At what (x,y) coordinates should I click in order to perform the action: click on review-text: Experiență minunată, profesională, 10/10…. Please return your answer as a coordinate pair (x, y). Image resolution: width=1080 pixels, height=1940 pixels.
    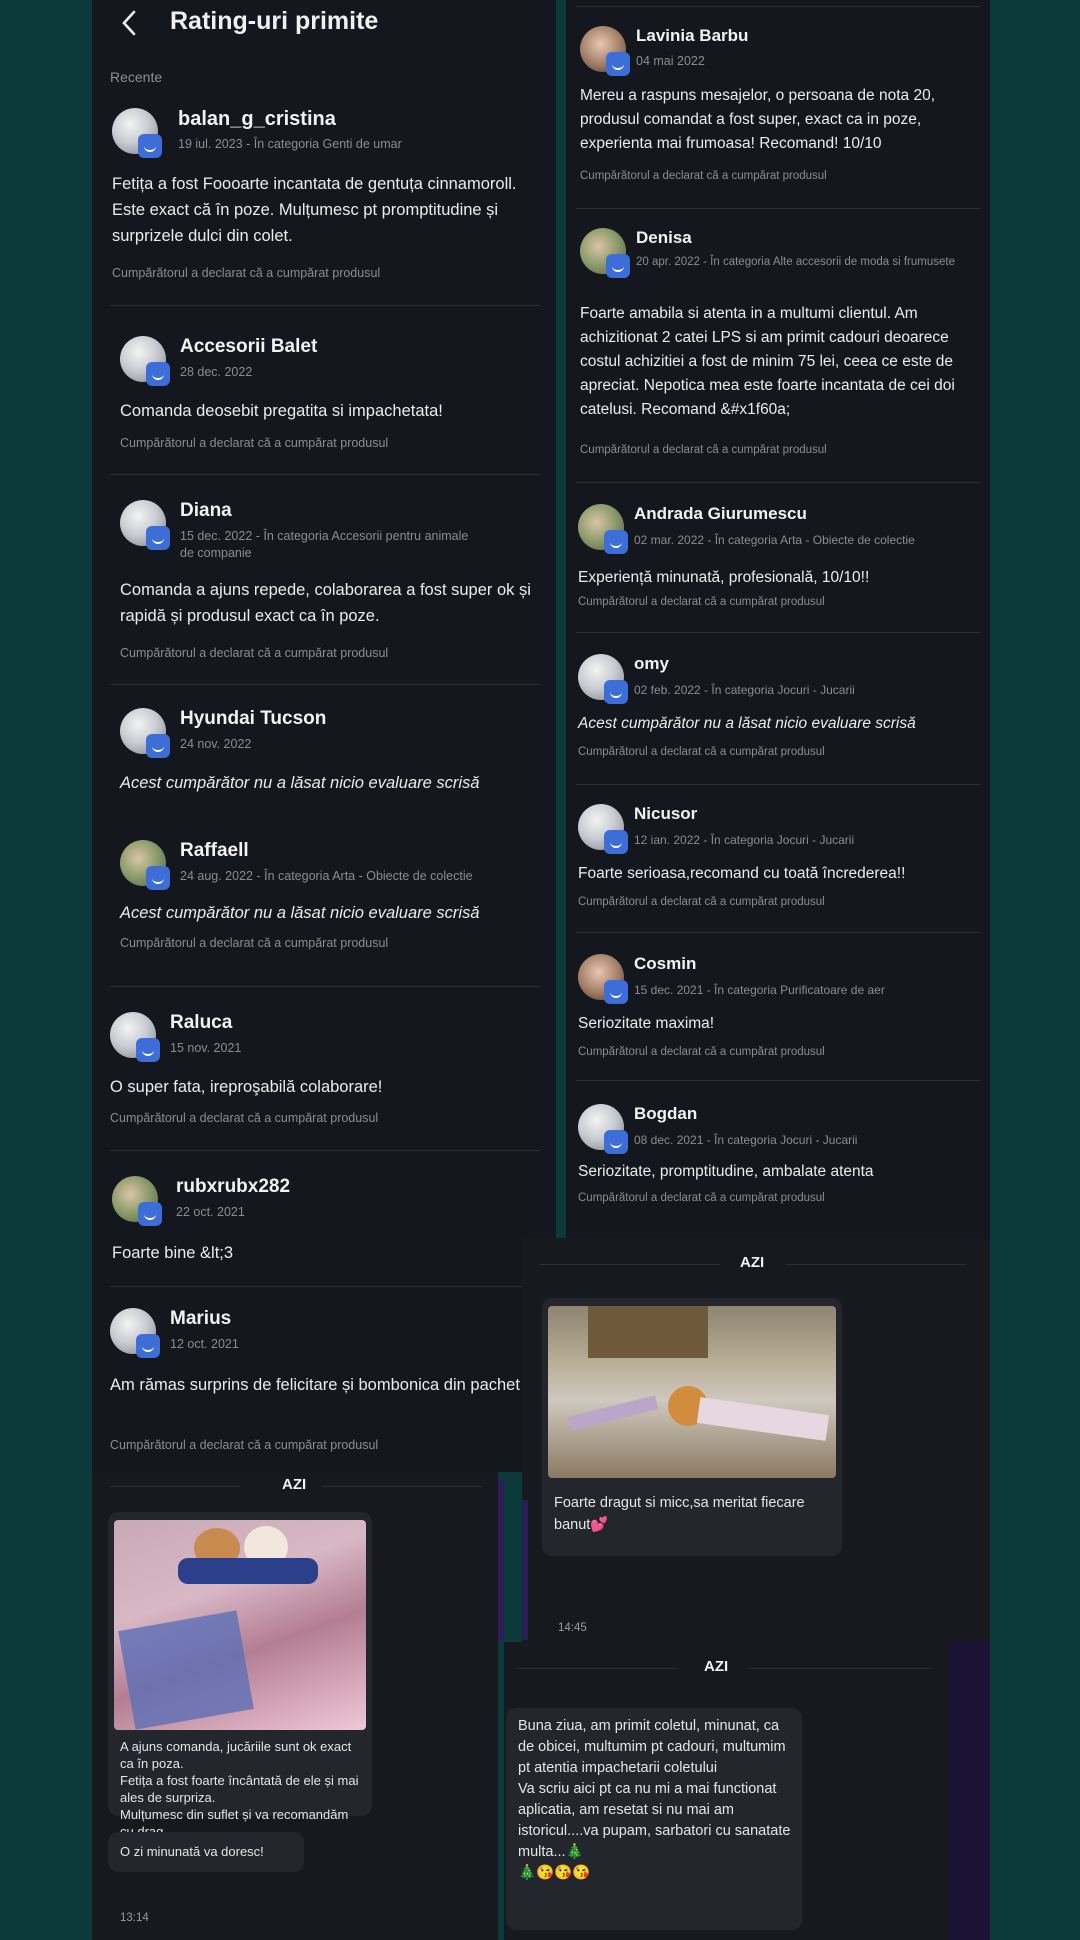
    Looking at the image, I should click on (724, 577).